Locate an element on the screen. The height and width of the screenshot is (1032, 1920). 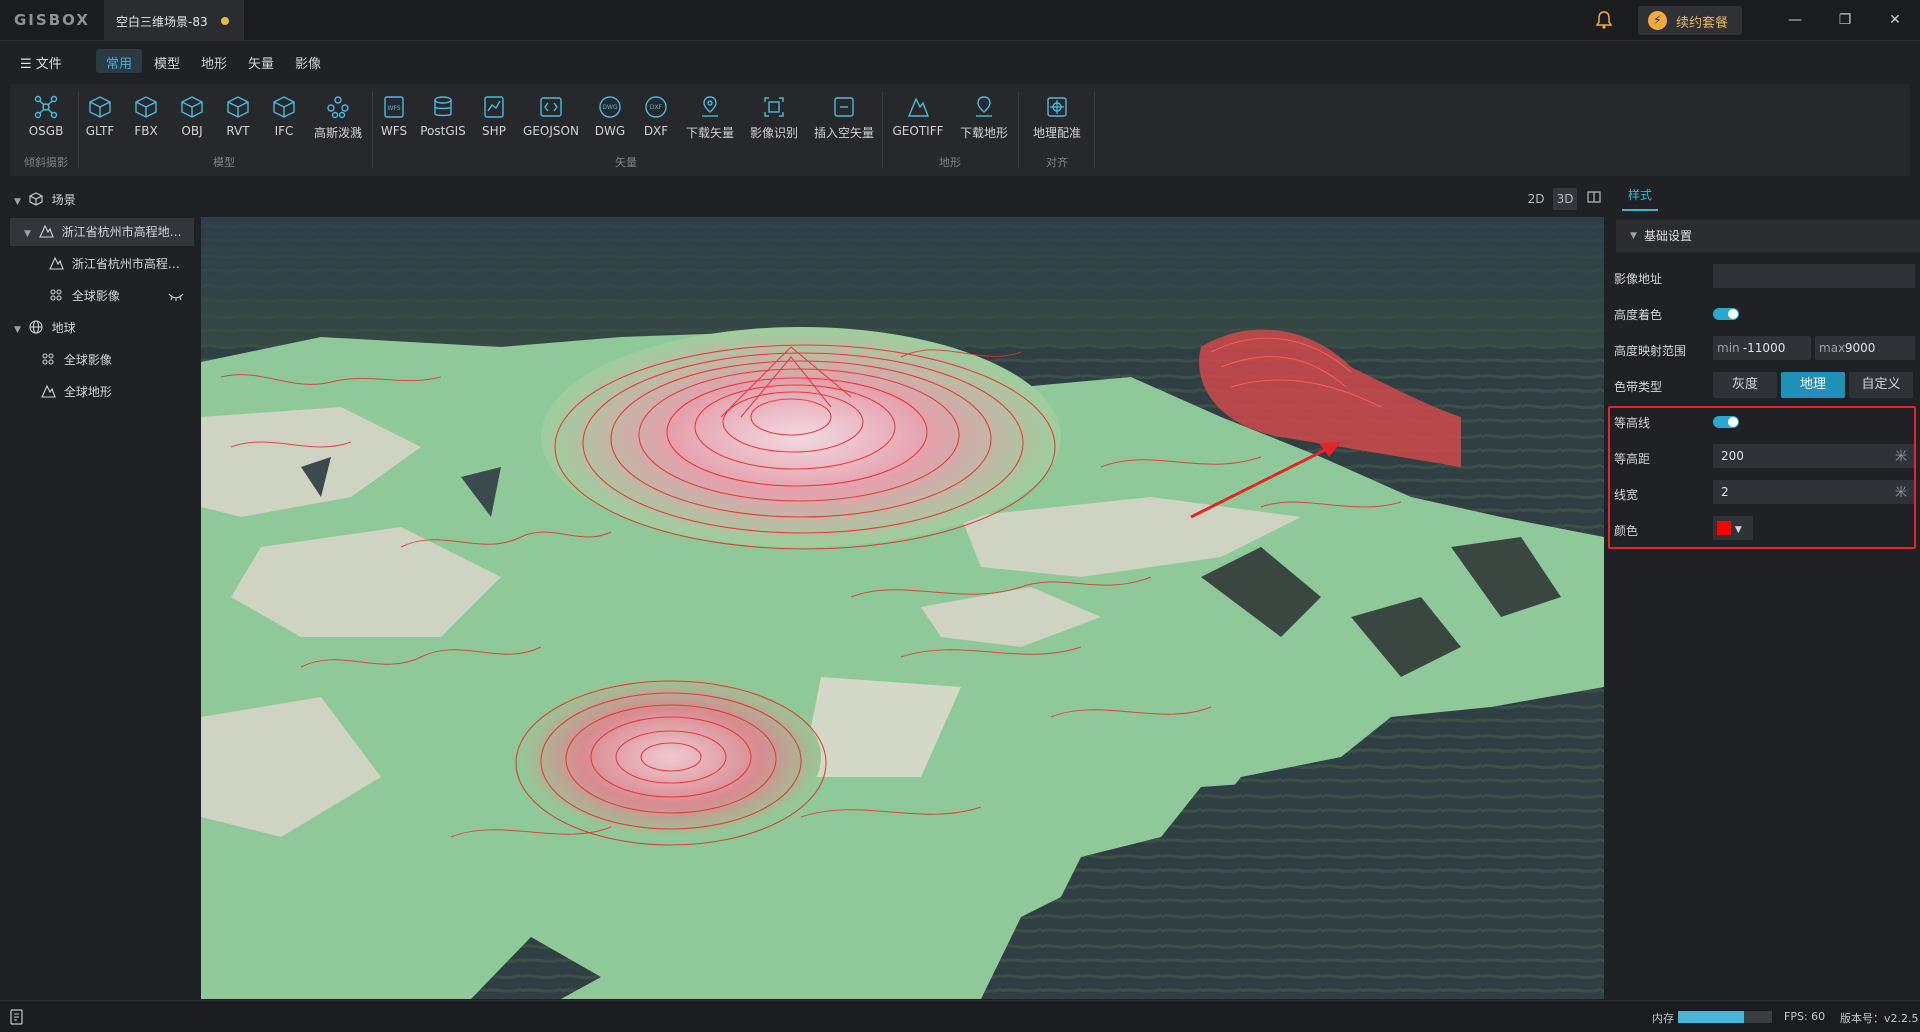
splat-icon is located at coordinates (338, 107).